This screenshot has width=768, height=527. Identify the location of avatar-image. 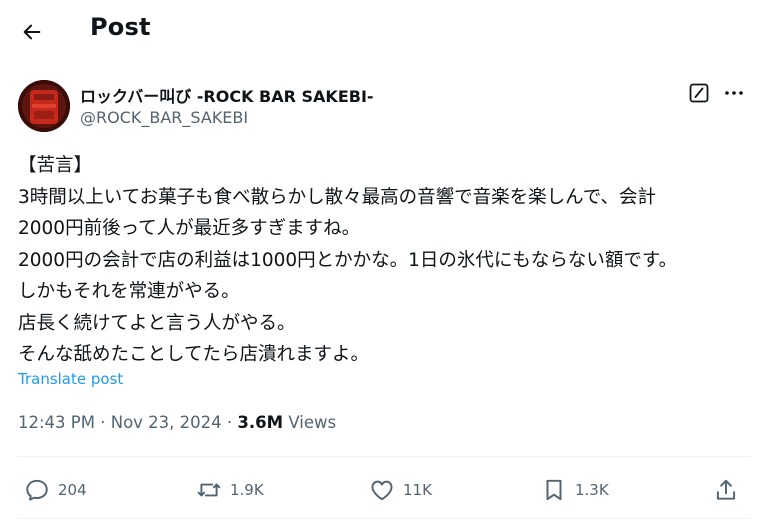
(44, 106).